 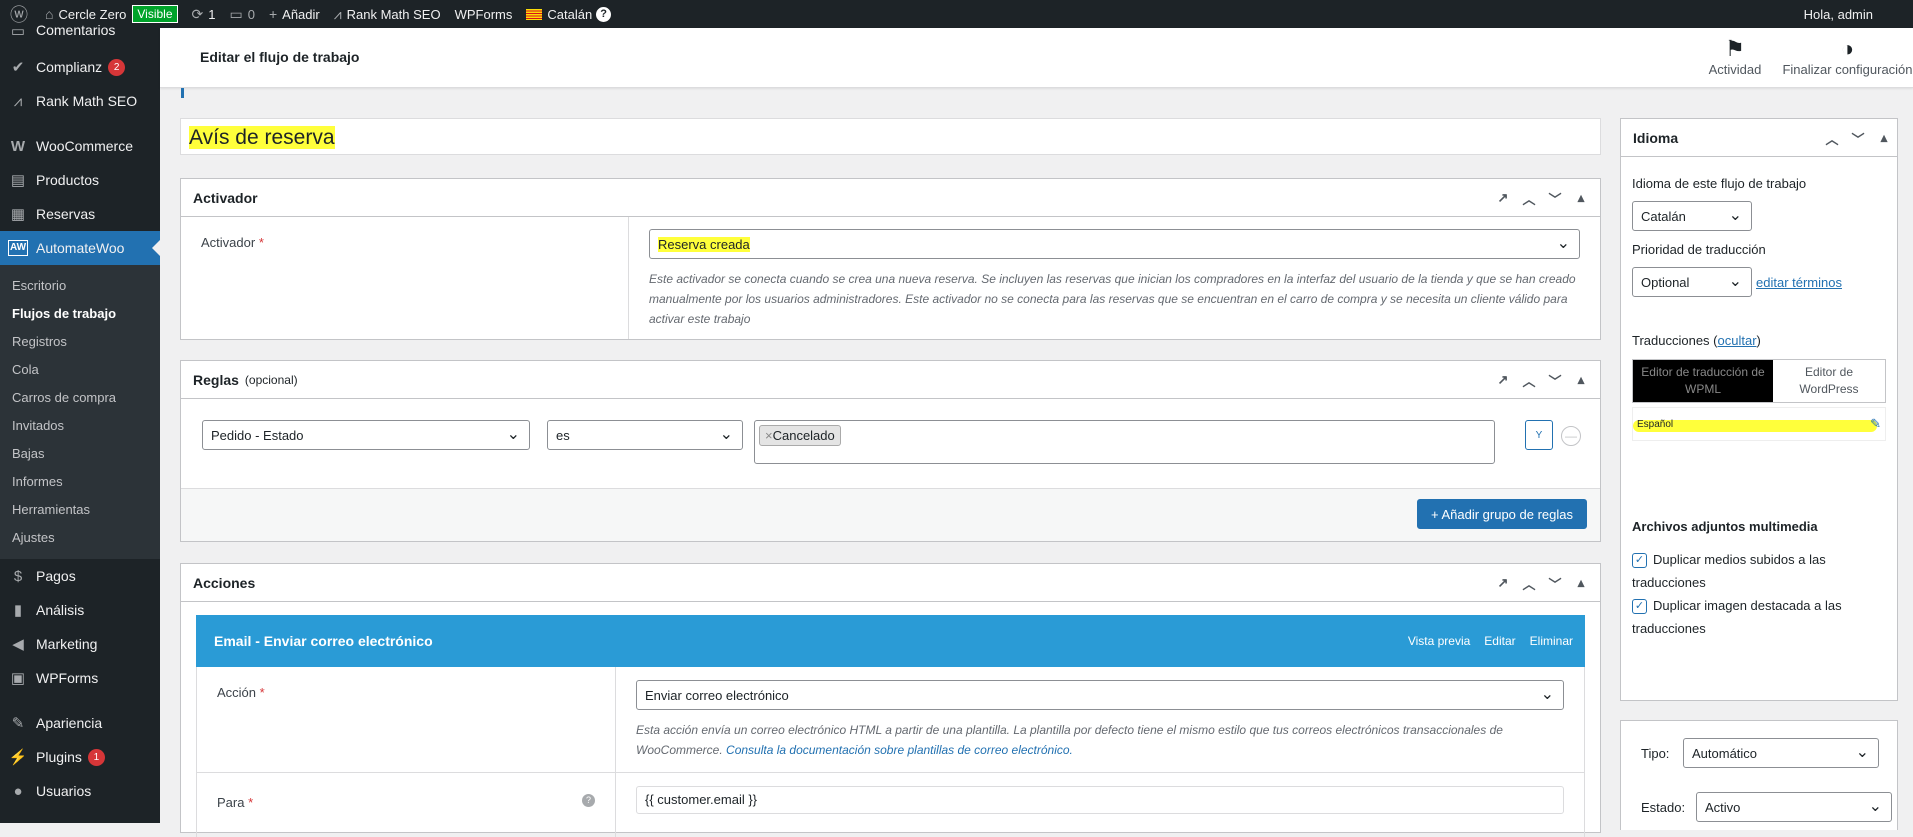 What do you see at coordinates (294, 14) in the screenshot?
I see `add-new-link: + Añadir` at bounding box center [294, 14].